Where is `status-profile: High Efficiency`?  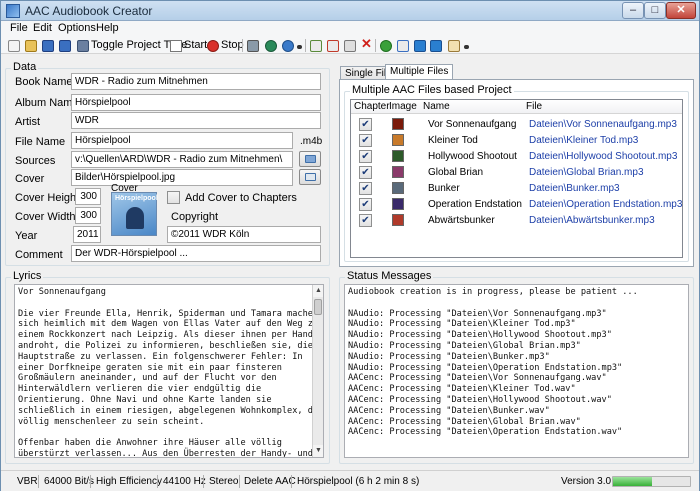
status-profile: High Efficiency is located at coordinates (129, 481).